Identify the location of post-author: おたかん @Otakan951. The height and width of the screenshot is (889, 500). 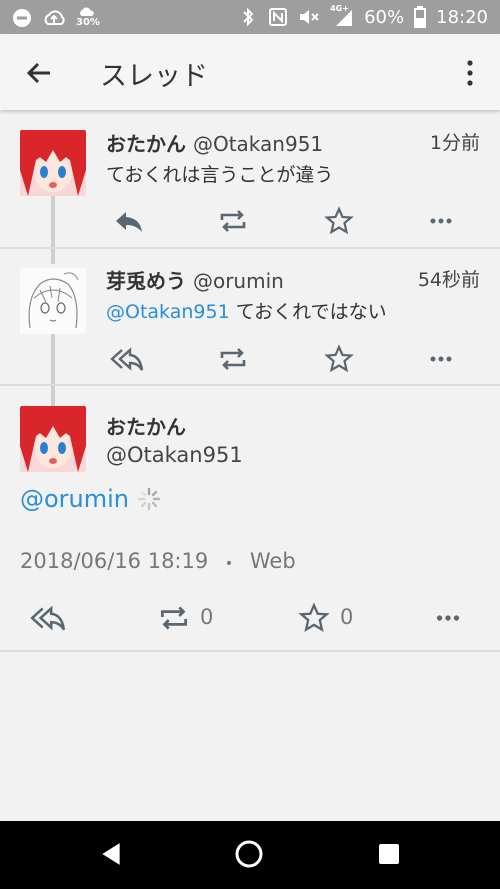
(214, 142).